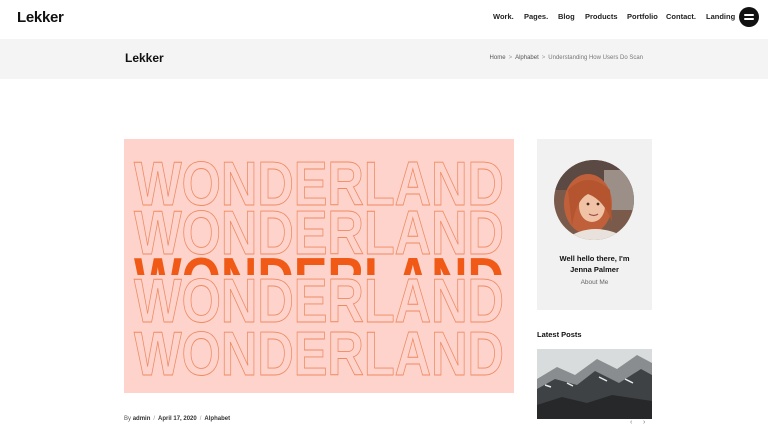 The image size is (768, 427). Describe the element at coordinates (559, 334) in the screenshot. I see `latest-posts-heading: Latest Posts` at that location.